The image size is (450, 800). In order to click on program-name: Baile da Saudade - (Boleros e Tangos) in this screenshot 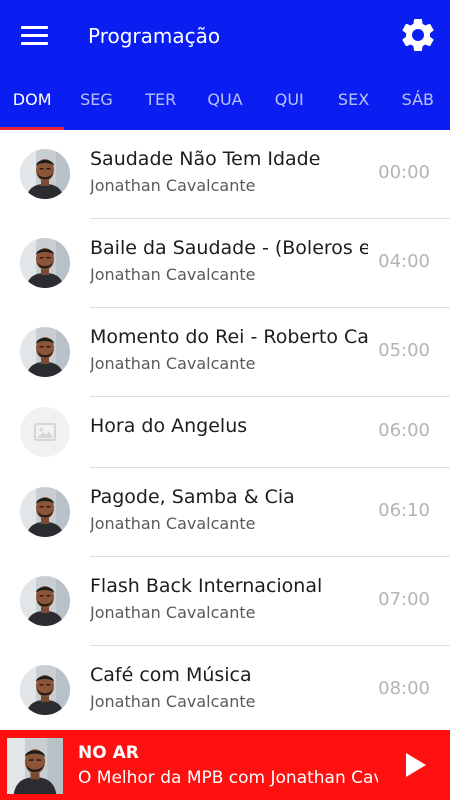, I will do `click(229, 248)`.